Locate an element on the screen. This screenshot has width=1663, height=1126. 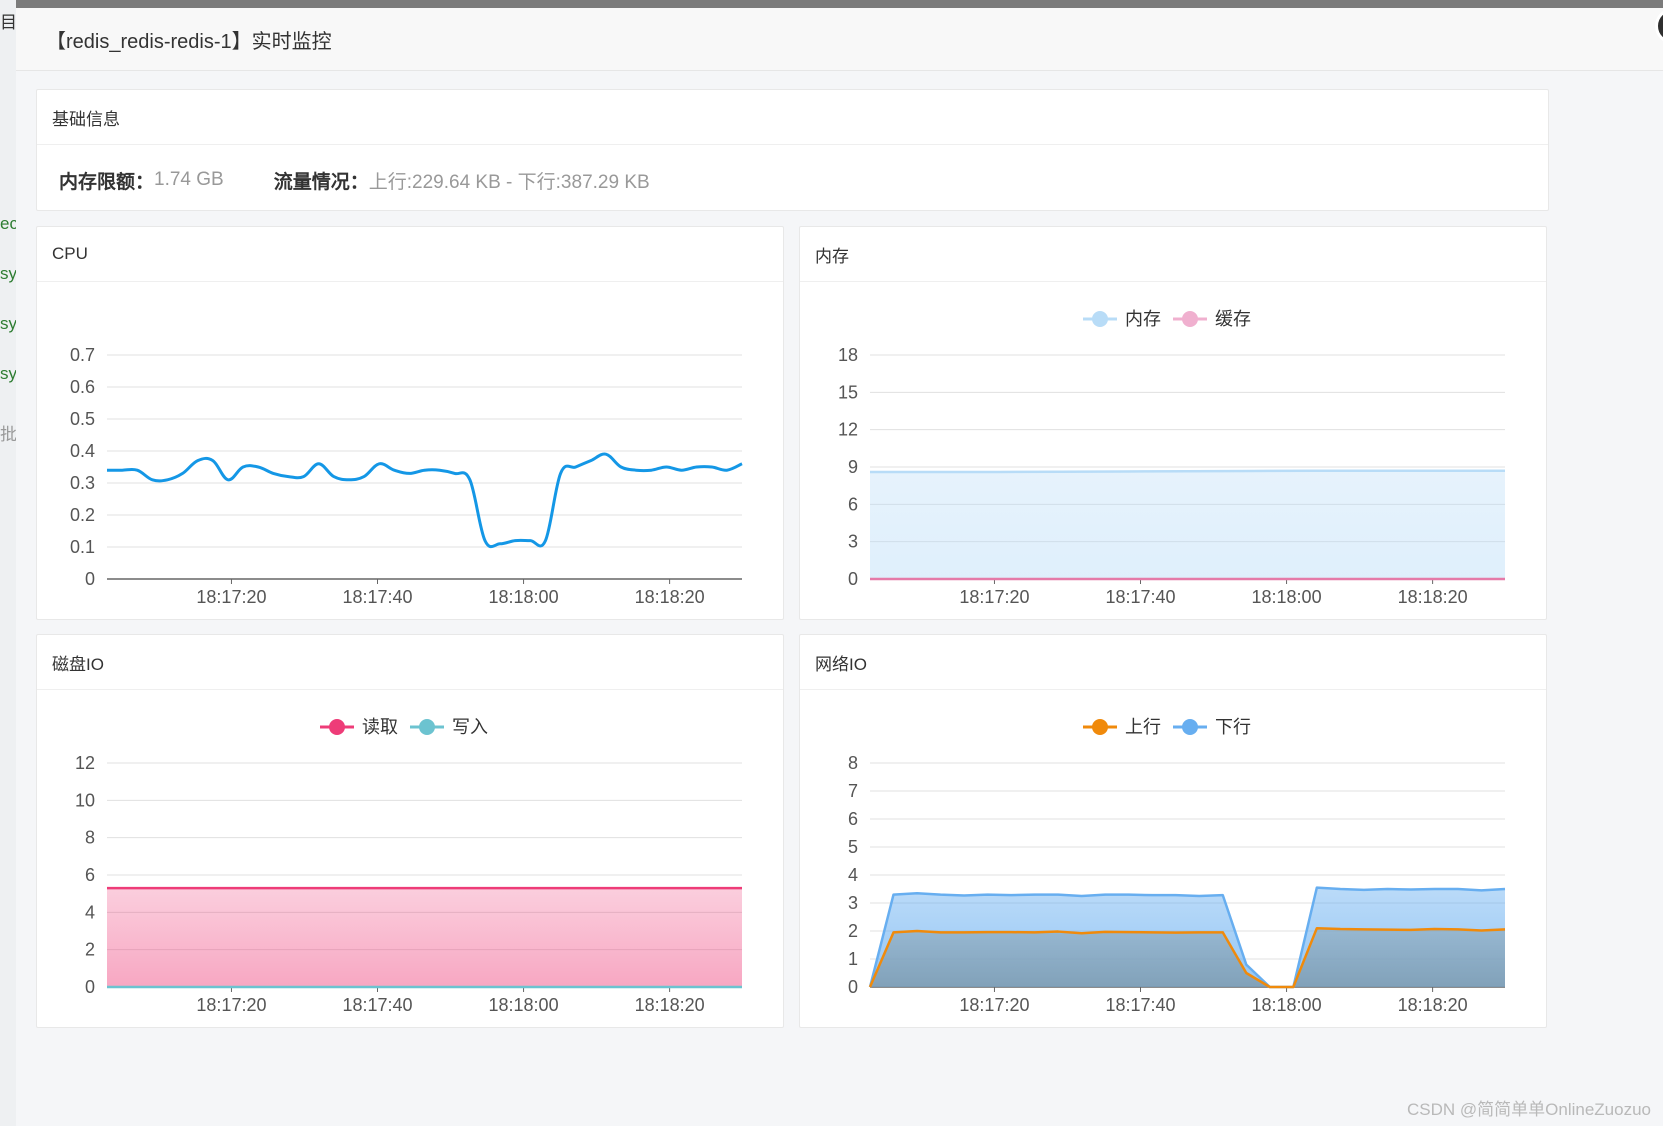
traffic-label: 流量情况： is located at coordinates (321, 182).